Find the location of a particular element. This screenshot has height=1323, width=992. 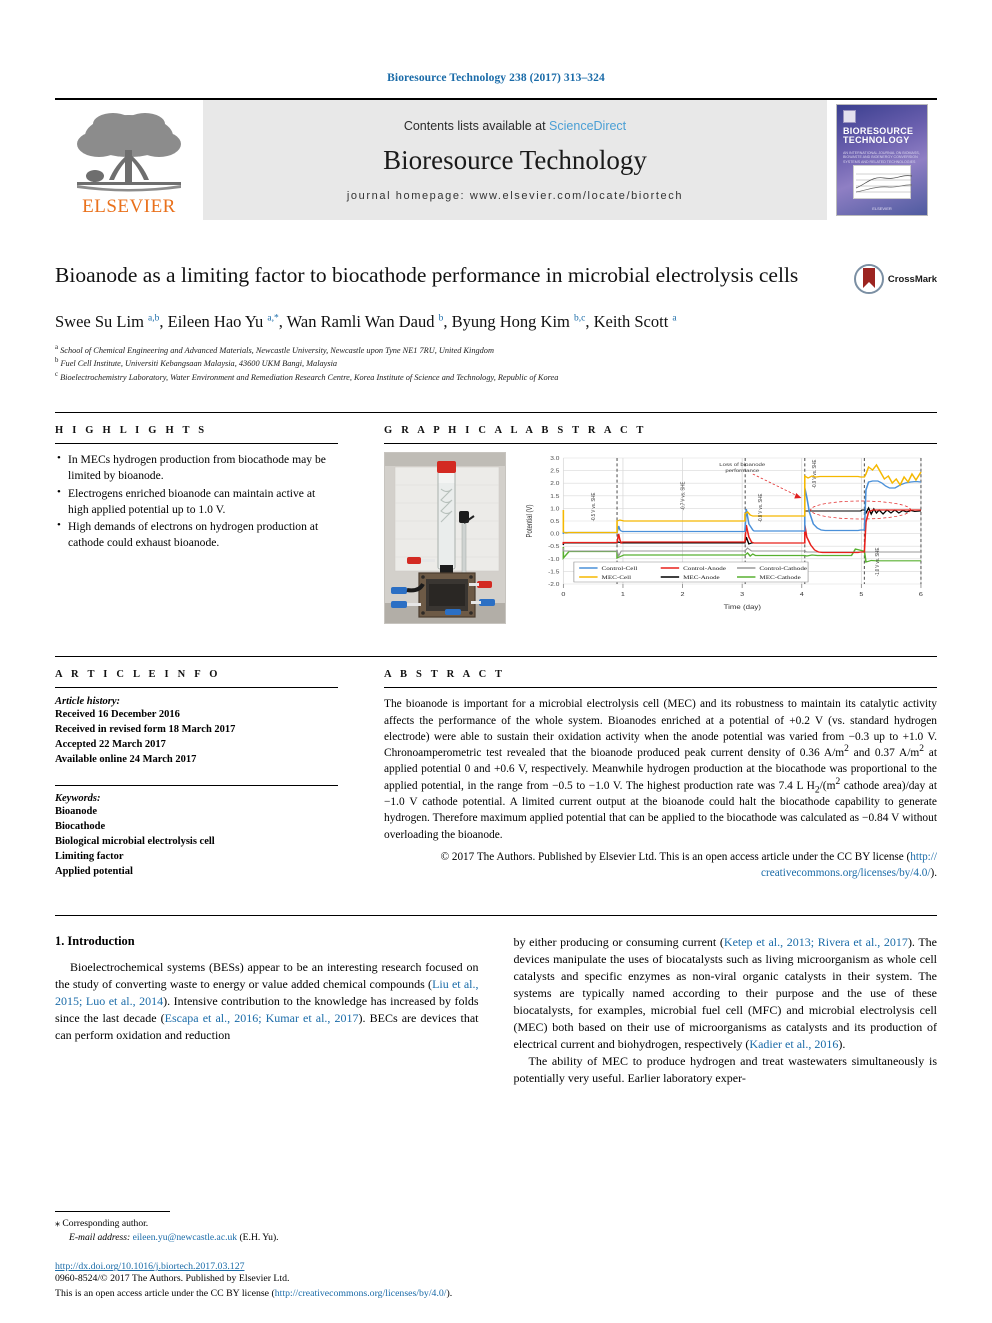

svg-text: -1.0 is located at coordinates (554, 560).